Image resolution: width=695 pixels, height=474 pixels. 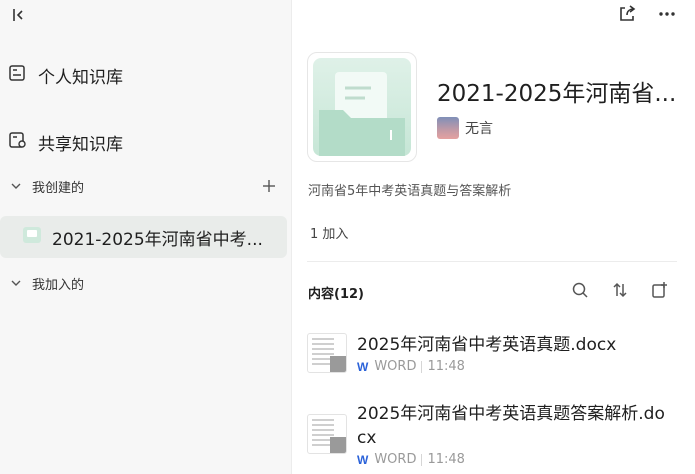 What do you see at coordinates (80, 77) in the screenshot?
I see `sidebar-item-label: 个人知识库` at bounding box center [80, 77].